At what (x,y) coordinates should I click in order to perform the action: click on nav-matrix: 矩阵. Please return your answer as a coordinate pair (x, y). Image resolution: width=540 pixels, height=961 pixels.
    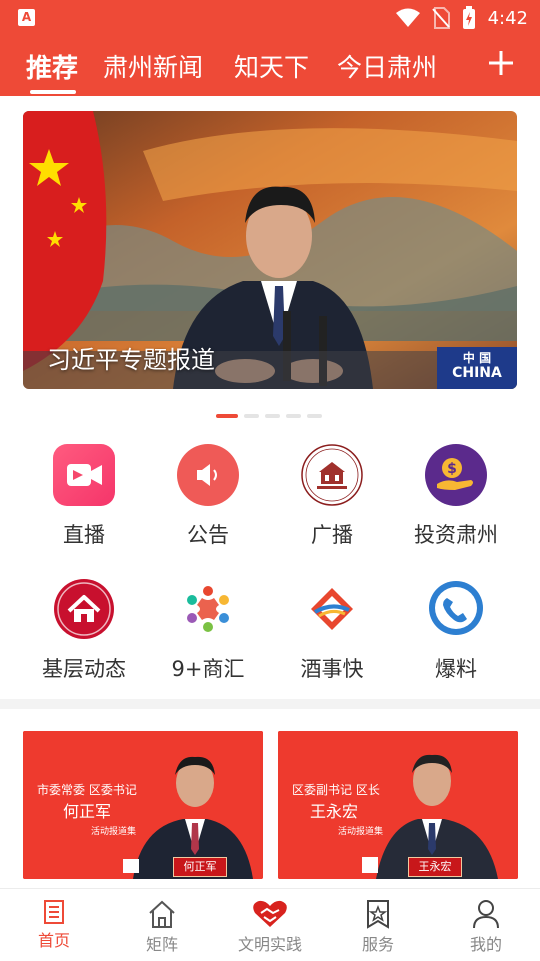
    Looking at the image, I should click on (162, 925).